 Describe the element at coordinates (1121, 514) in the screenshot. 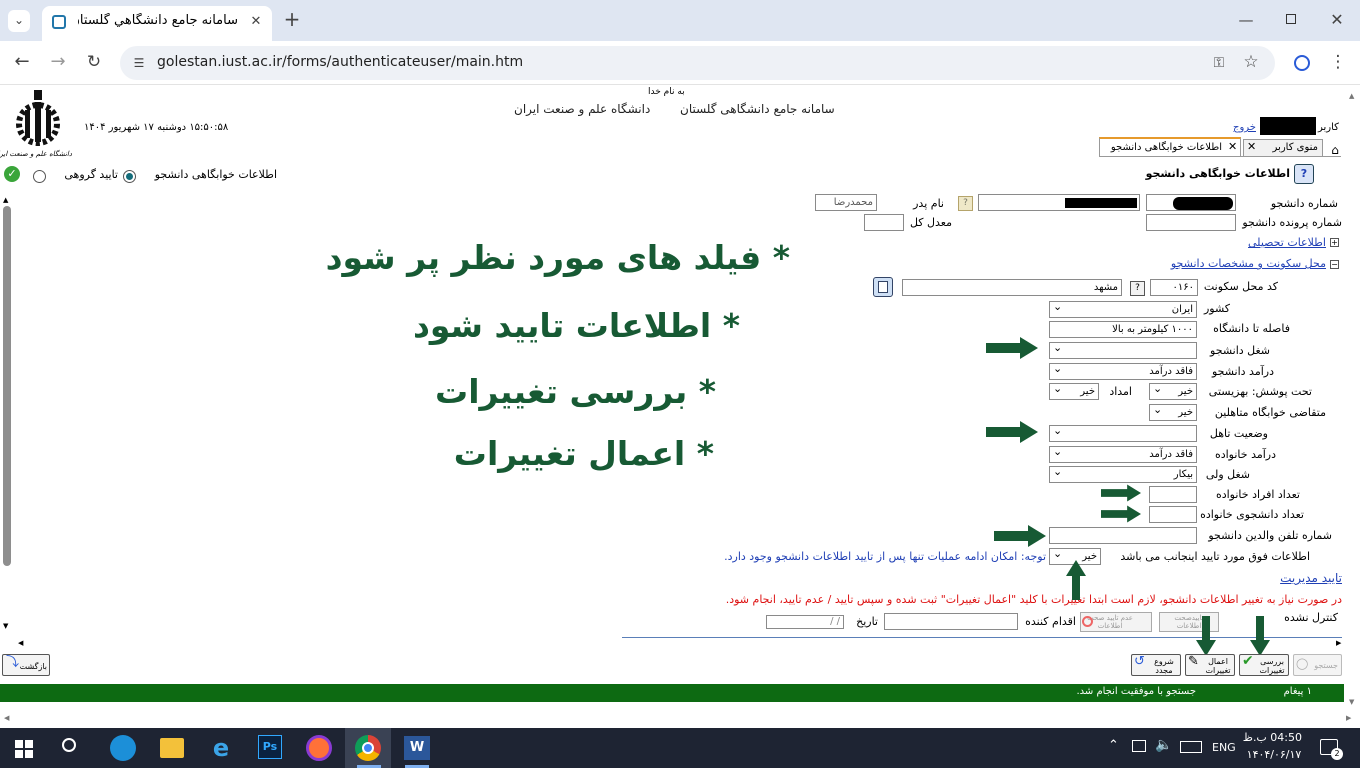

I see `arrow-family-students-icon` at that location.